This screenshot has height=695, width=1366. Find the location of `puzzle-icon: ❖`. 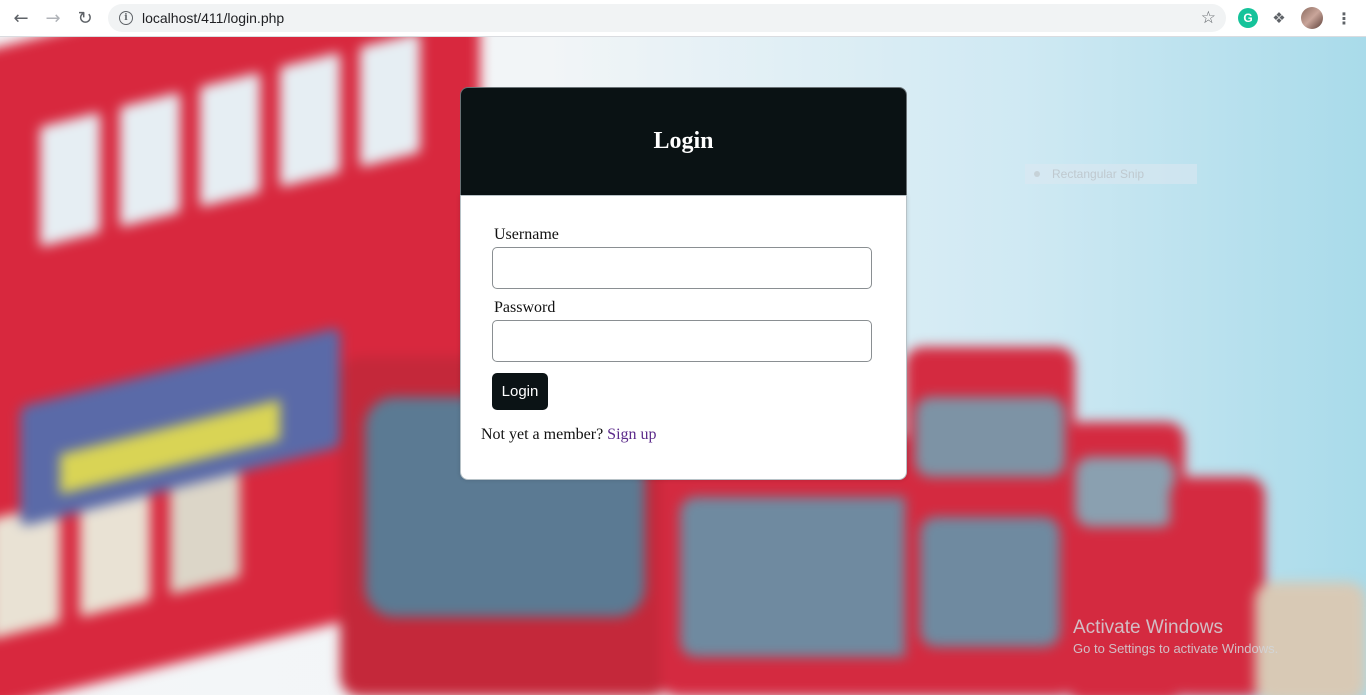

puzzle-icon: ❖ is located at coordinates (1279, 18).